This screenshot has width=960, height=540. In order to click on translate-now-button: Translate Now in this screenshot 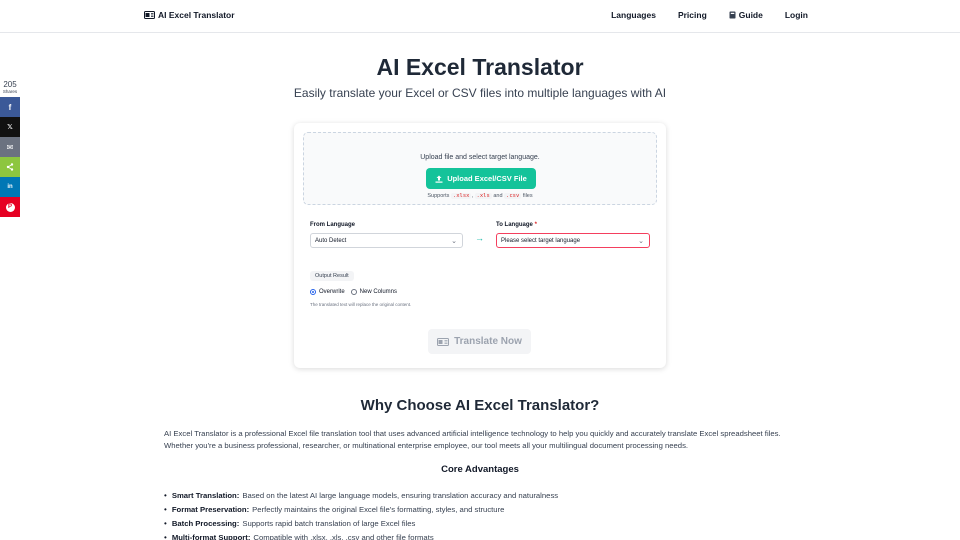, I will do `click(479, 341)`.